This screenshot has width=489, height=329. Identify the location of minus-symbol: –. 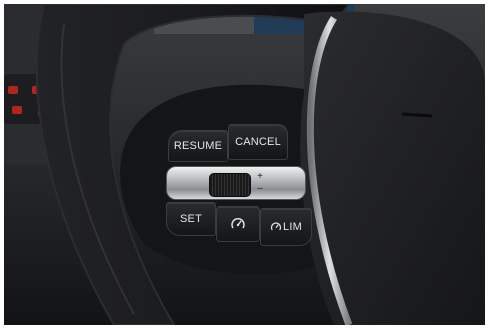
(260, 188).